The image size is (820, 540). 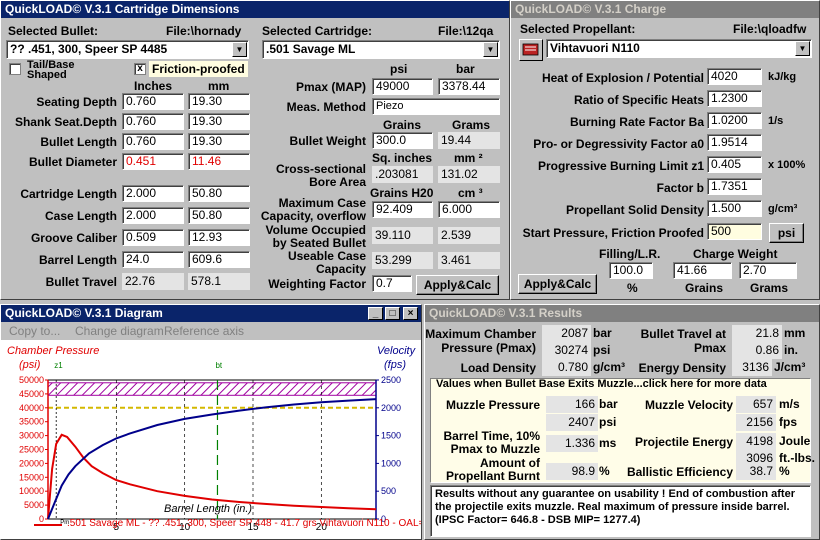 What do you see at coordinates (787, 165) in the screenshot?
I see `charge-param-unit-4: x 100%` at bounding box center [787, 165].